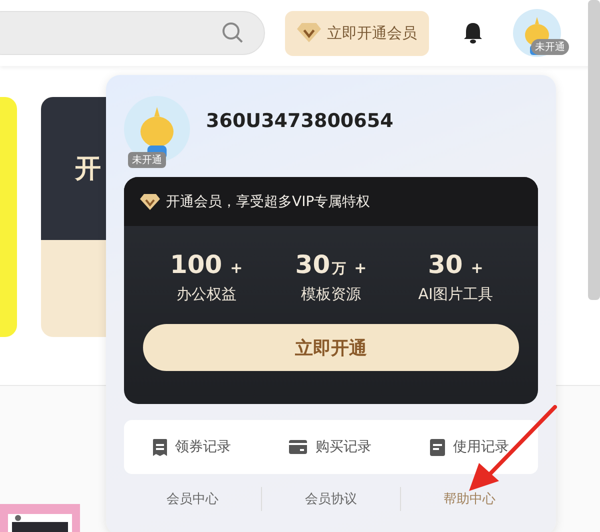 Image resolution: width=600 pixels, height=532 pixels. What do you see at coordinates (192, 447) in the screenshot?
I see `record-link: 领券记录` at bounding box center [192, 447].